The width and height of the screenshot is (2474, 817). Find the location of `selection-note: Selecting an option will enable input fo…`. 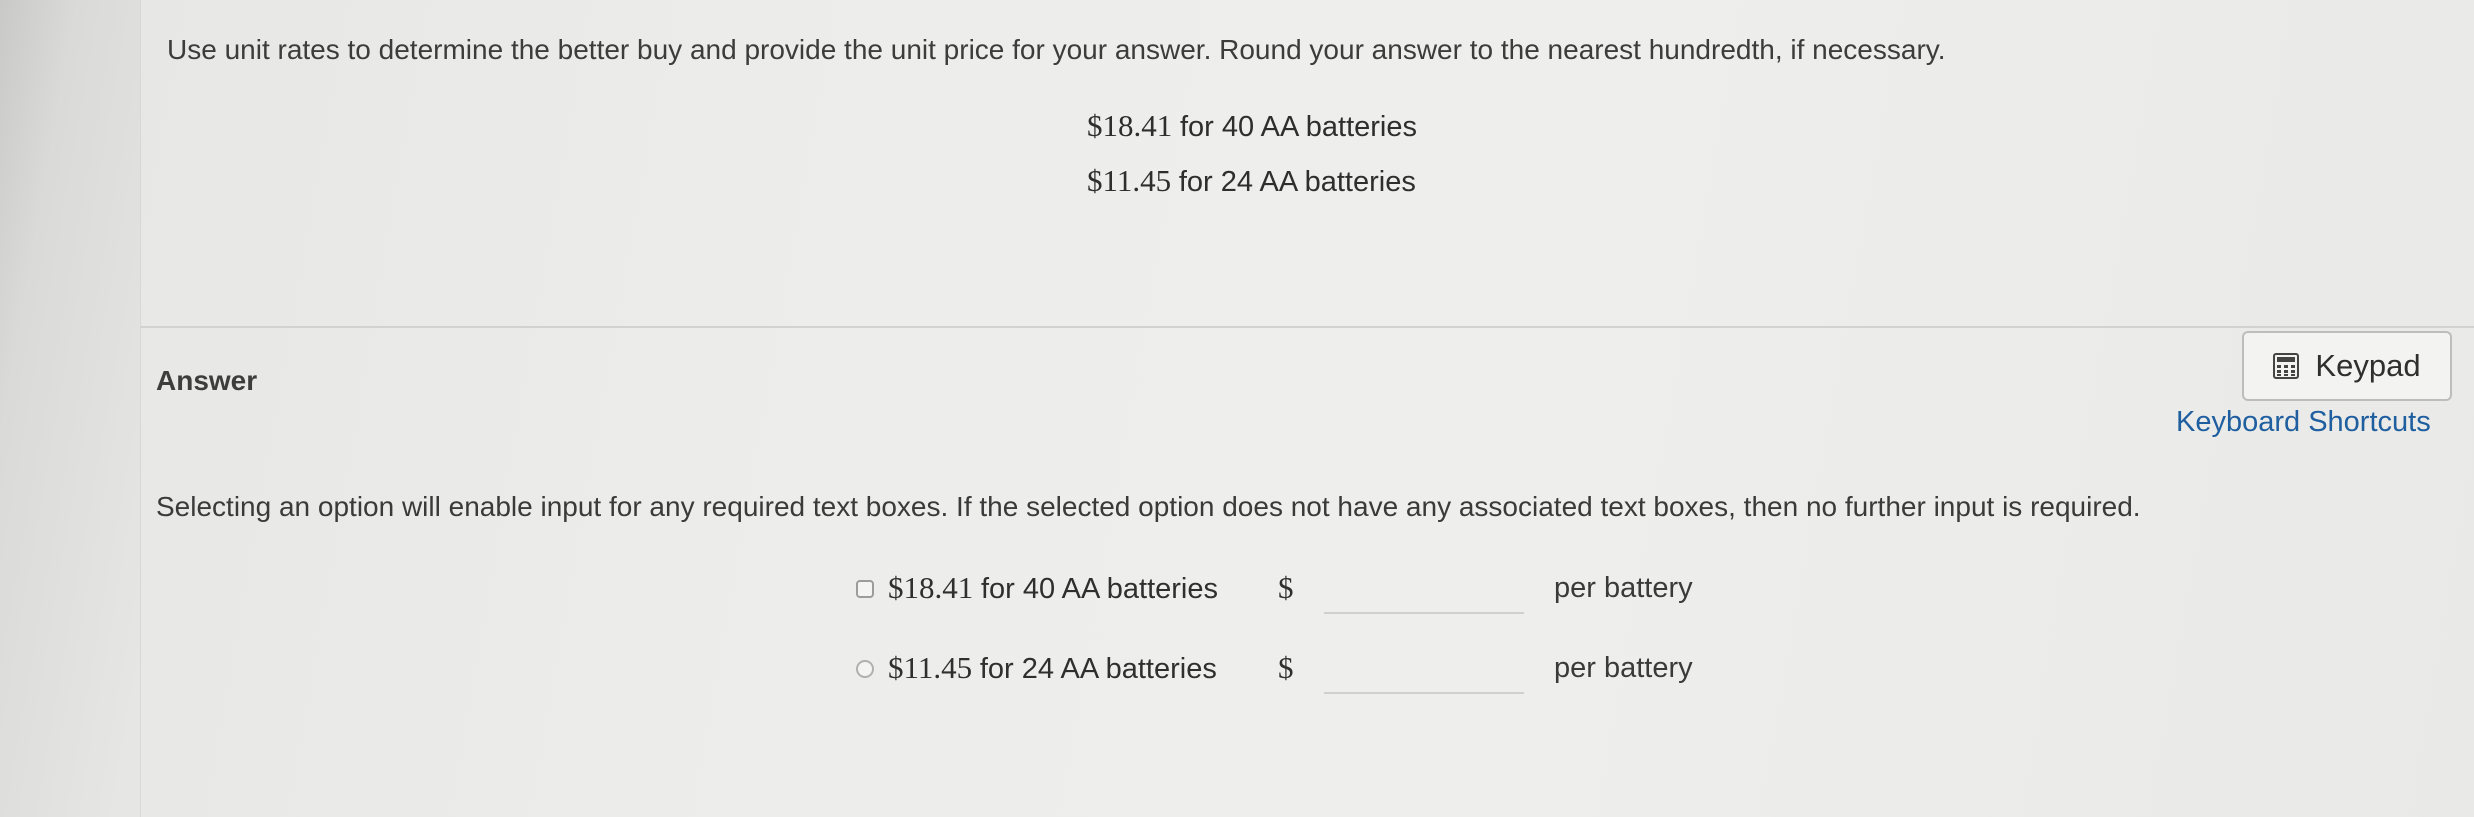

selection-note: Selecting an option will enable input fo… is located at coordinates (1148, 506).